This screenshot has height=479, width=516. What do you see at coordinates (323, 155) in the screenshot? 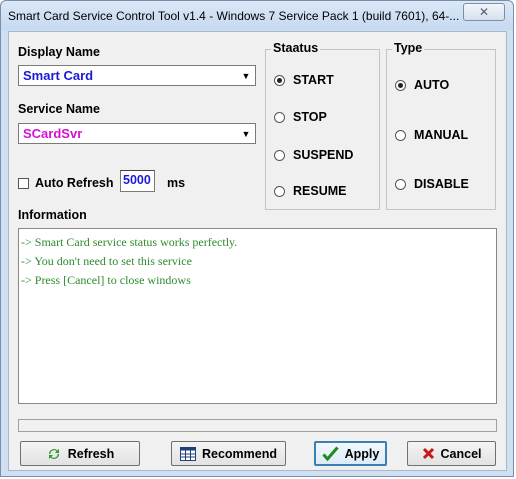
I see `status-suspend-label: SUSPEND` at bounding box center [323, 155].